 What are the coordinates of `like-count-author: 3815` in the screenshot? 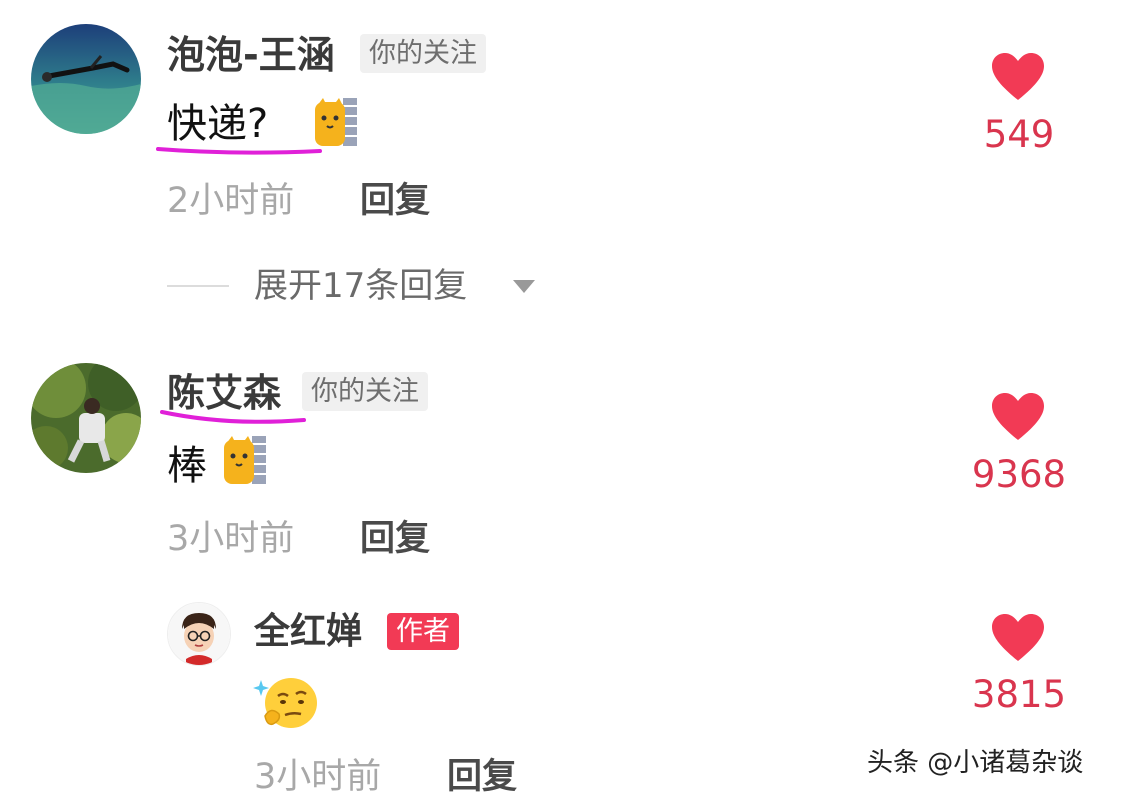 It's located at (1019, 694).